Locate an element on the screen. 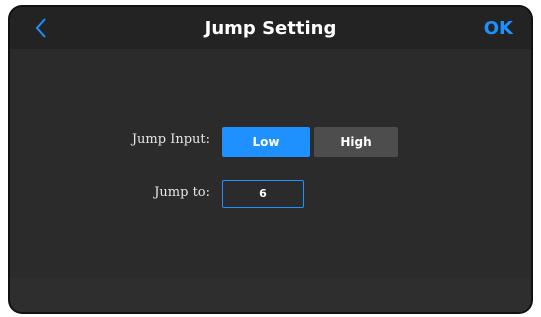  jump-input-label: Jump Input: is located at coordinates (170, 139).